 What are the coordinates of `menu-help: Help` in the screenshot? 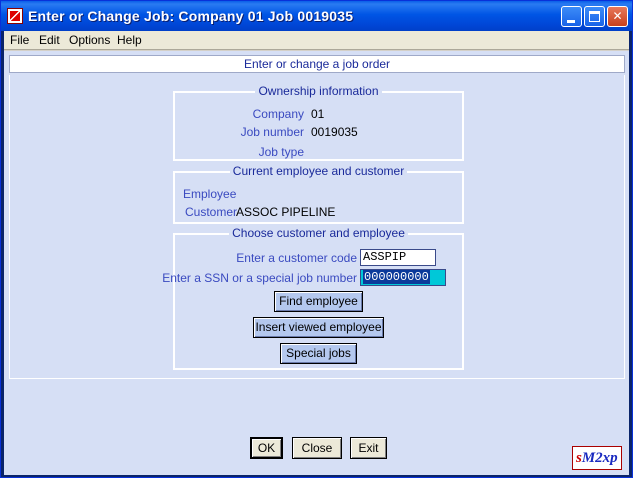 It's located at (129, 40).